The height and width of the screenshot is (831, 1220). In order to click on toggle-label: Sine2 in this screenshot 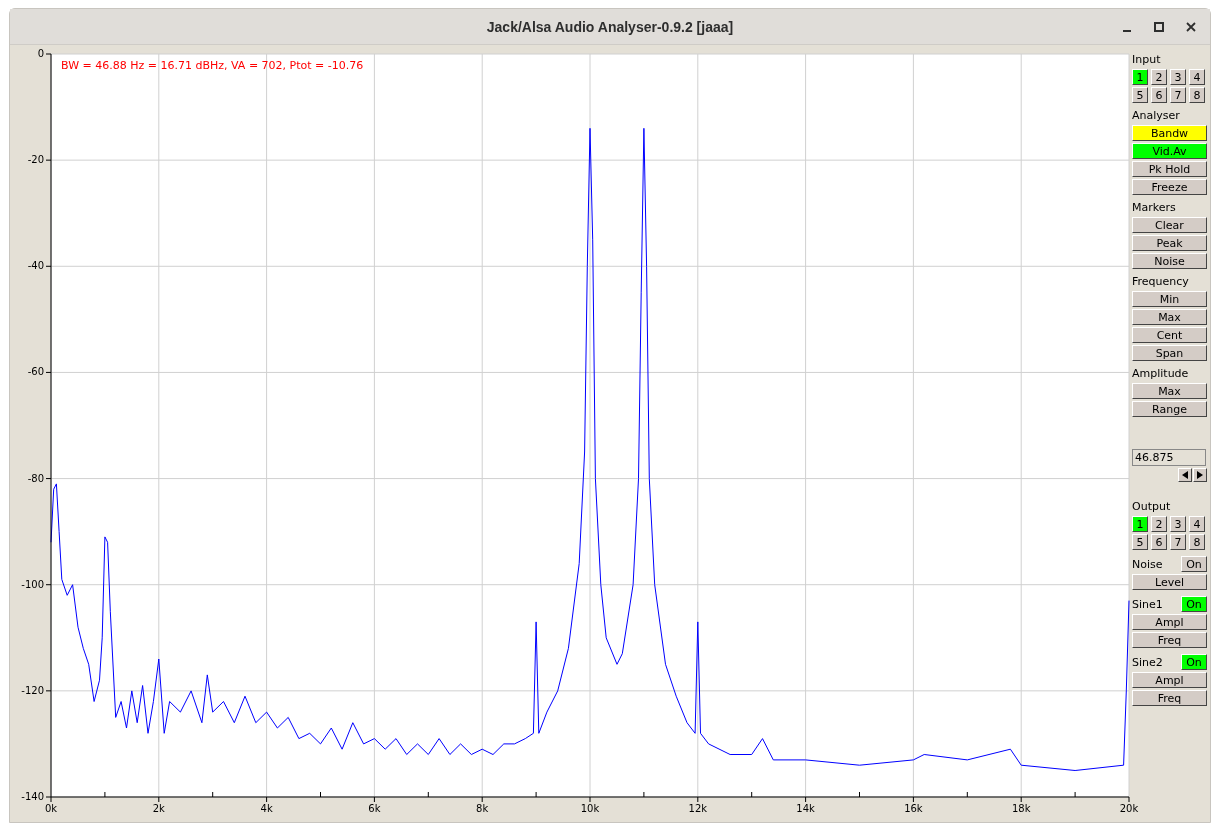, I will do `click(1147, 662)`.